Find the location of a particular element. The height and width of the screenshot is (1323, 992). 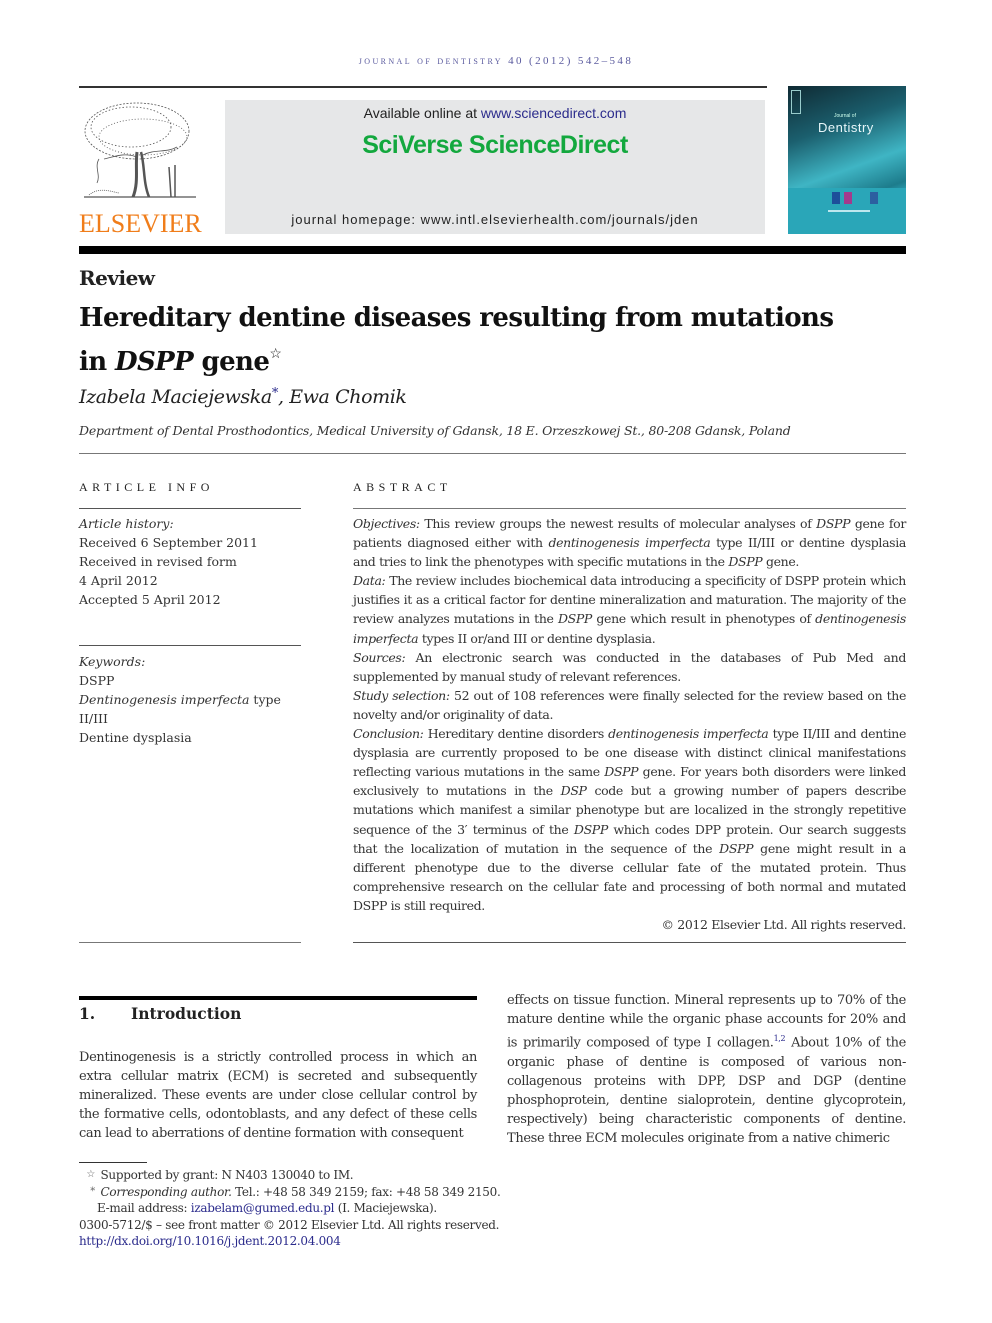

section-number: 1. is located at coordinates (87, 1013).